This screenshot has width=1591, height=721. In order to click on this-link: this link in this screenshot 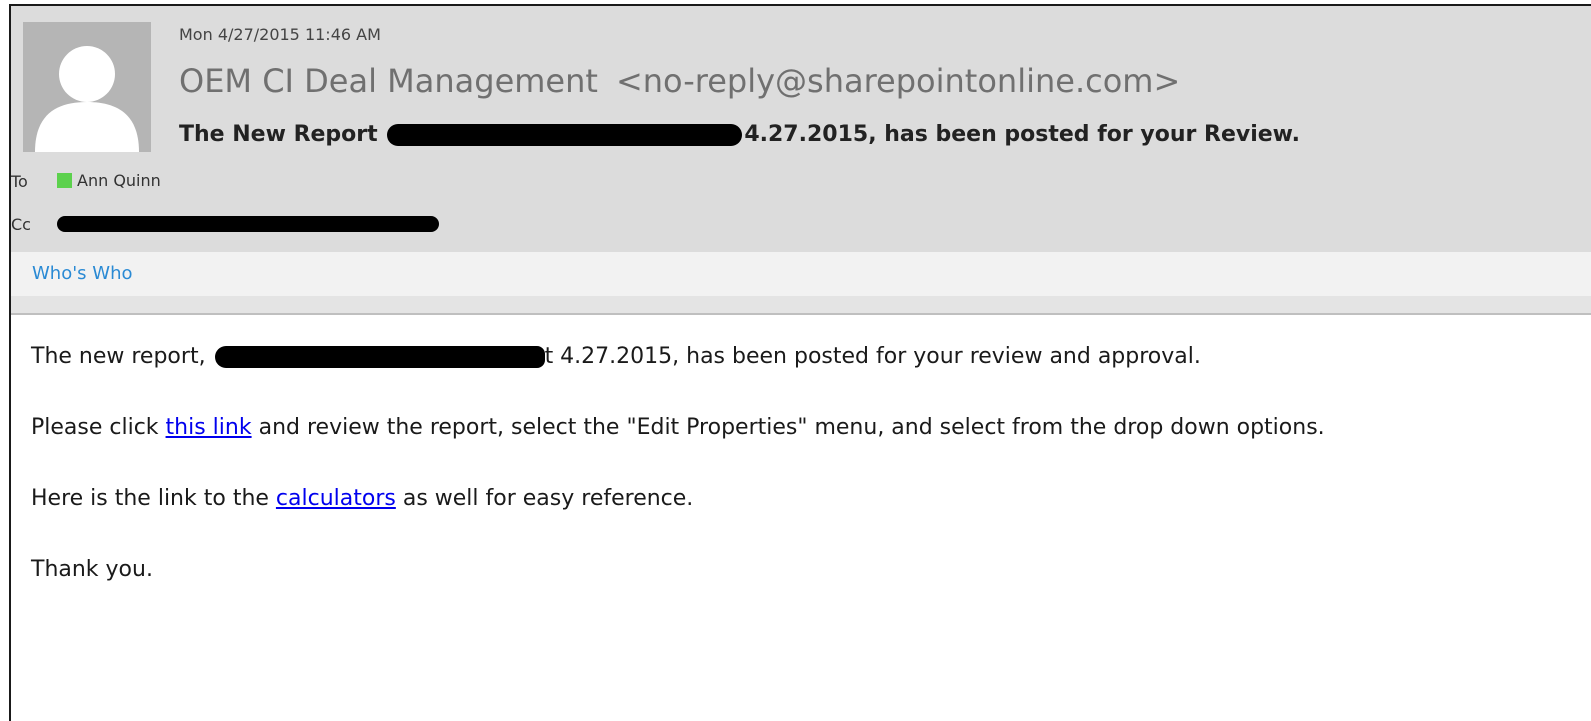, I will do `click(209, 427)`.